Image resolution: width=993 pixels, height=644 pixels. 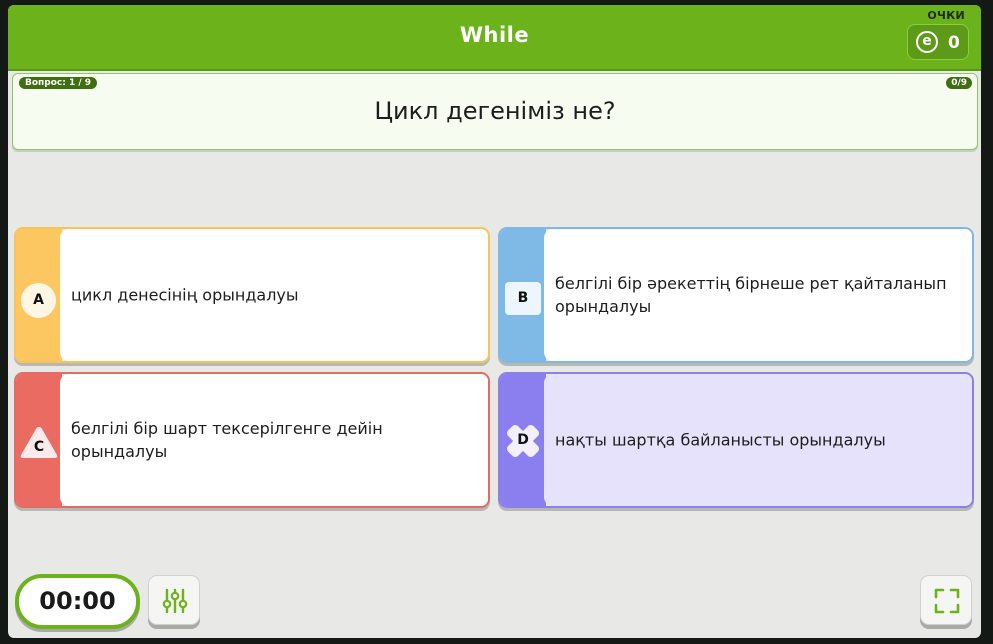 I want to click on sliders-icon, so click(x=175, y=601).